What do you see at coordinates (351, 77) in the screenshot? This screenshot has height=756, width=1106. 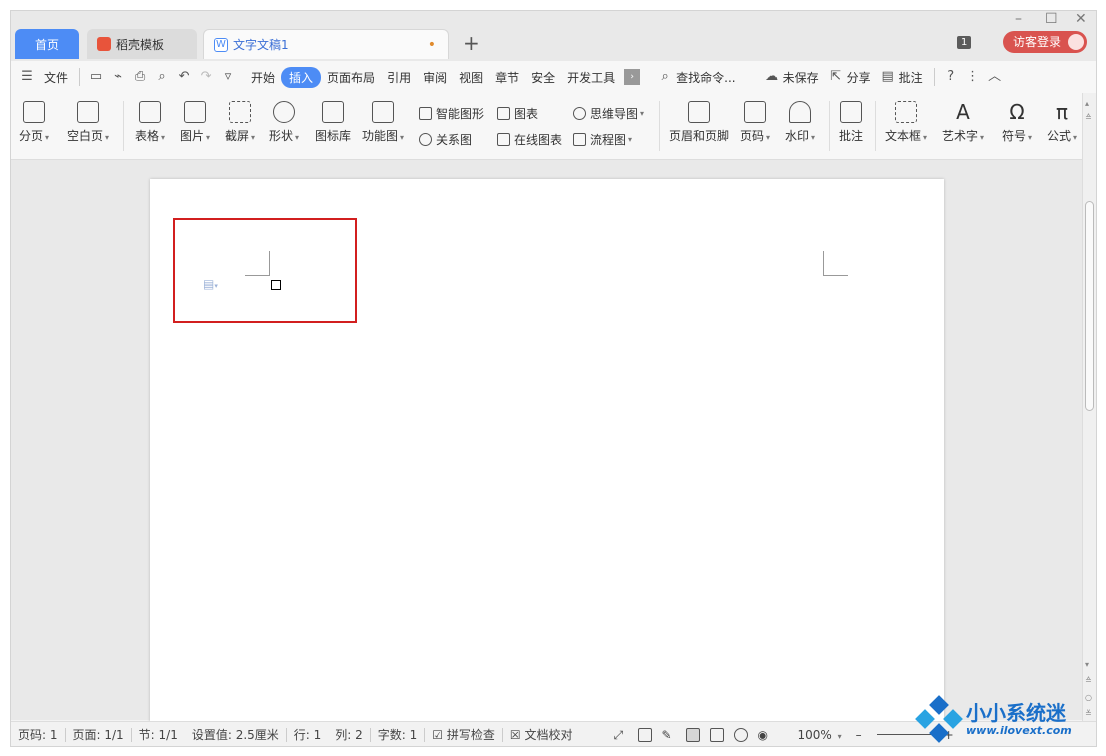 I see `menu-page-layout: 页面布局` at bounding box center [351, 77].